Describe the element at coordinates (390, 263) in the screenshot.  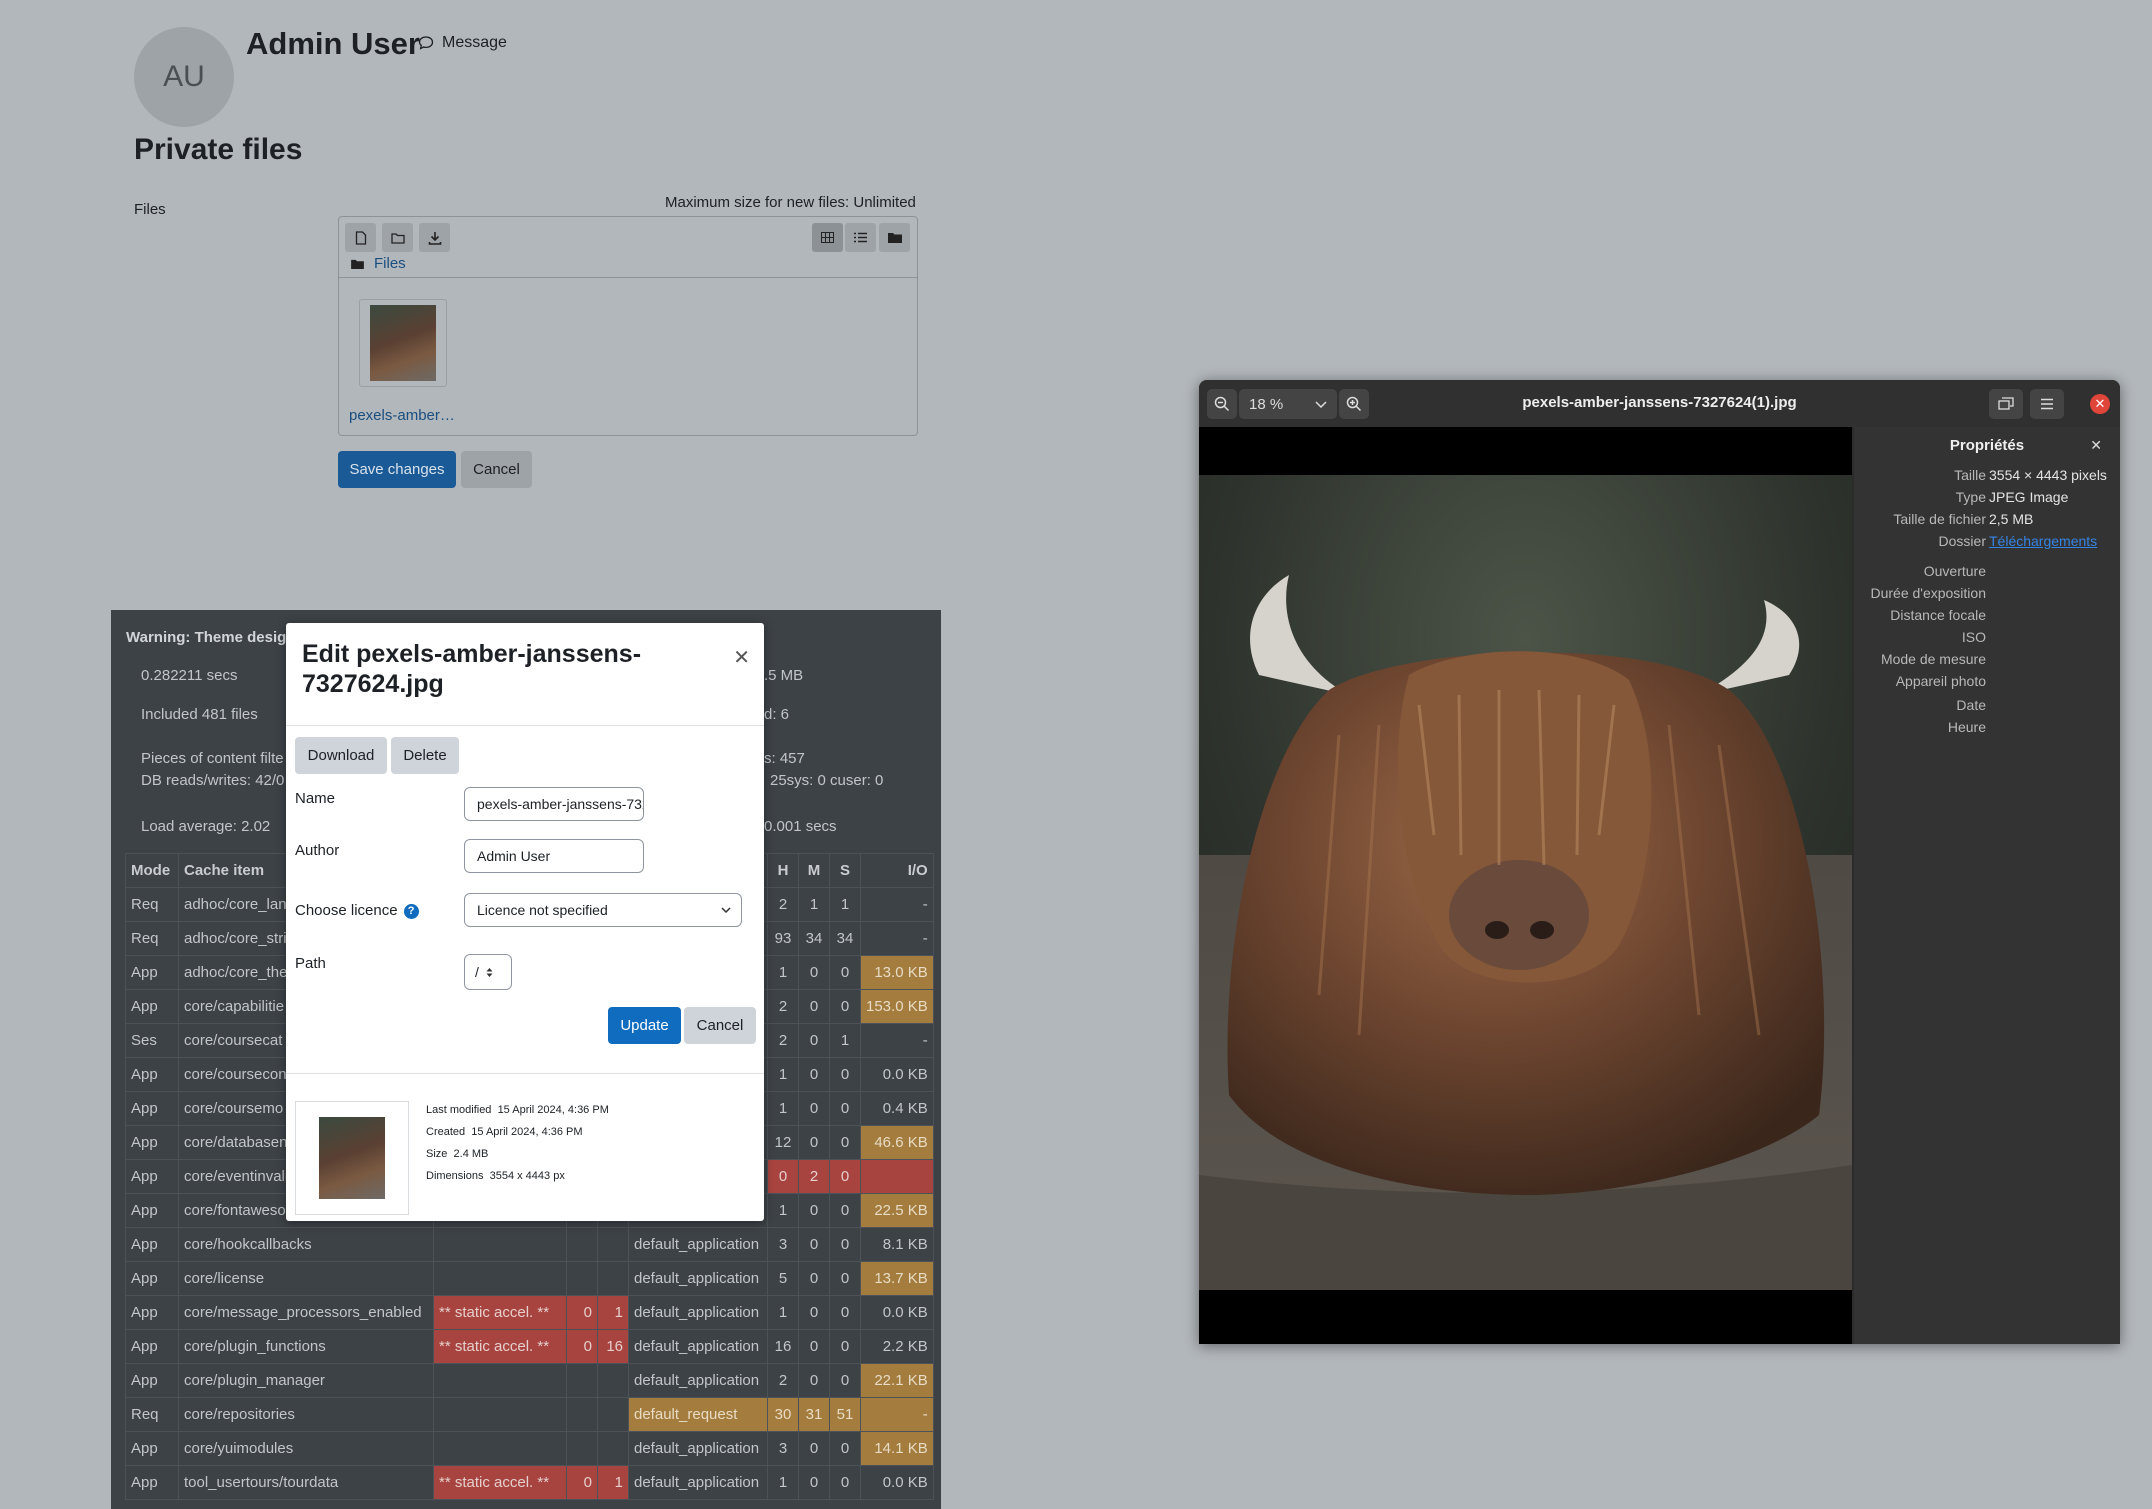
I see `breadcrumb-files-link: Files` at that location.